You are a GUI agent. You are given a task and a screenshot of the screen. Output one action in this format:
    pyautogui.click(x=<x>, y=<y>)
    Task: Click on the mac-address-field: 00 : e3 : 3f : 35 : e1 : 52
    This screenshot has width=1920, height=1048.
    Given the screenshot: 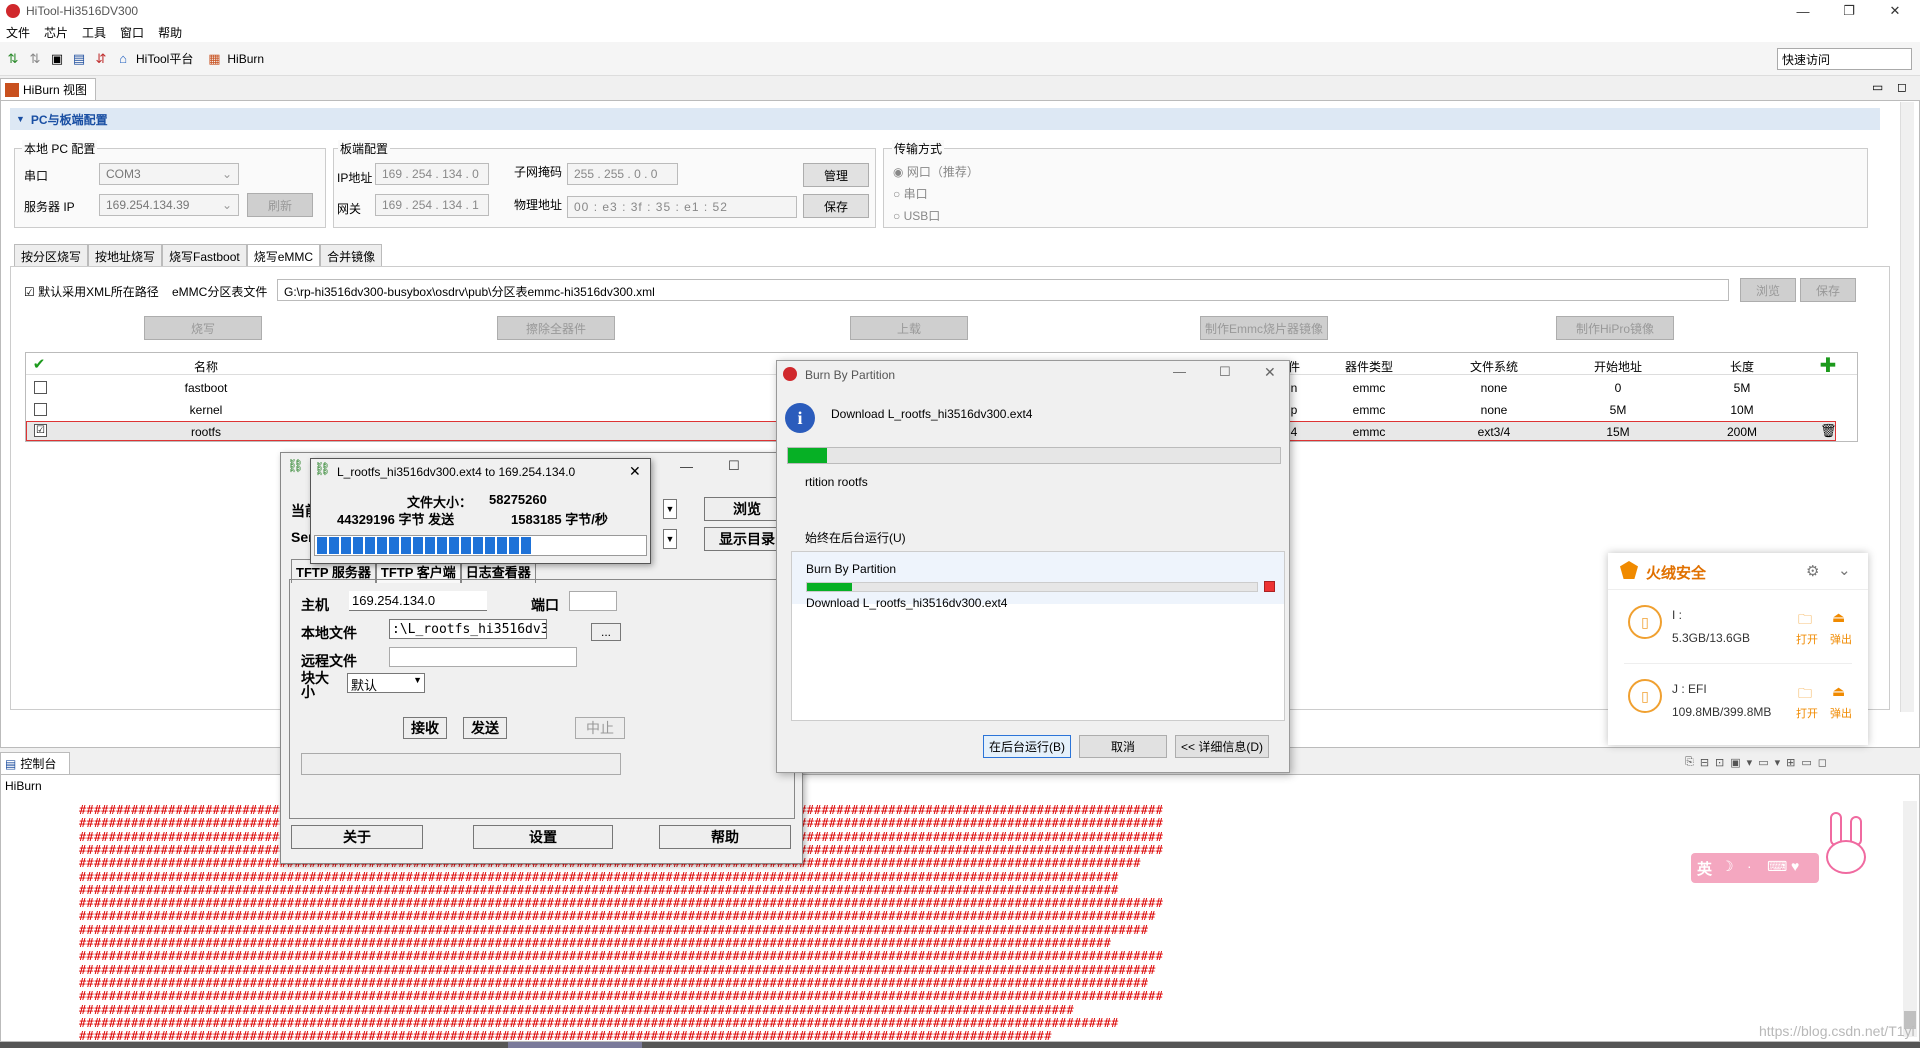 What is the action you would take?
    pyautogui.click(x=682, y=207)
    